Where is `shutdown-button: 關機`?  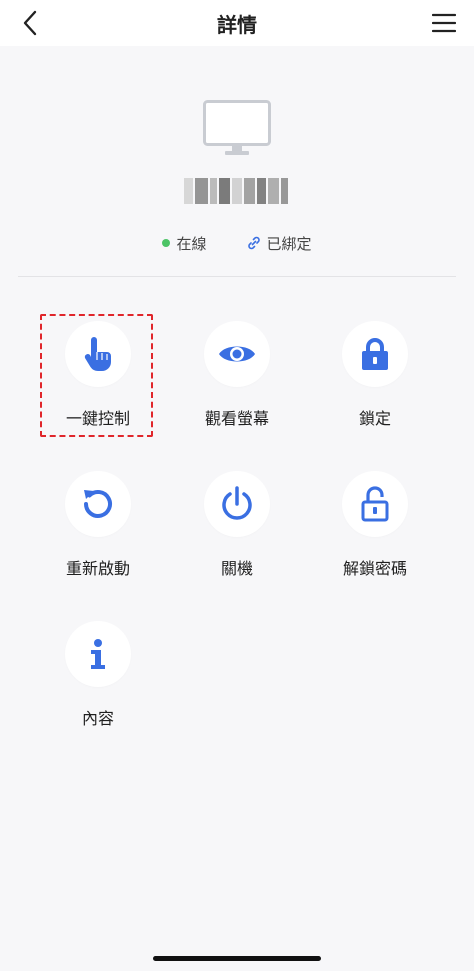 shutdown-button: 關機 is located at coordinates (237, 531).